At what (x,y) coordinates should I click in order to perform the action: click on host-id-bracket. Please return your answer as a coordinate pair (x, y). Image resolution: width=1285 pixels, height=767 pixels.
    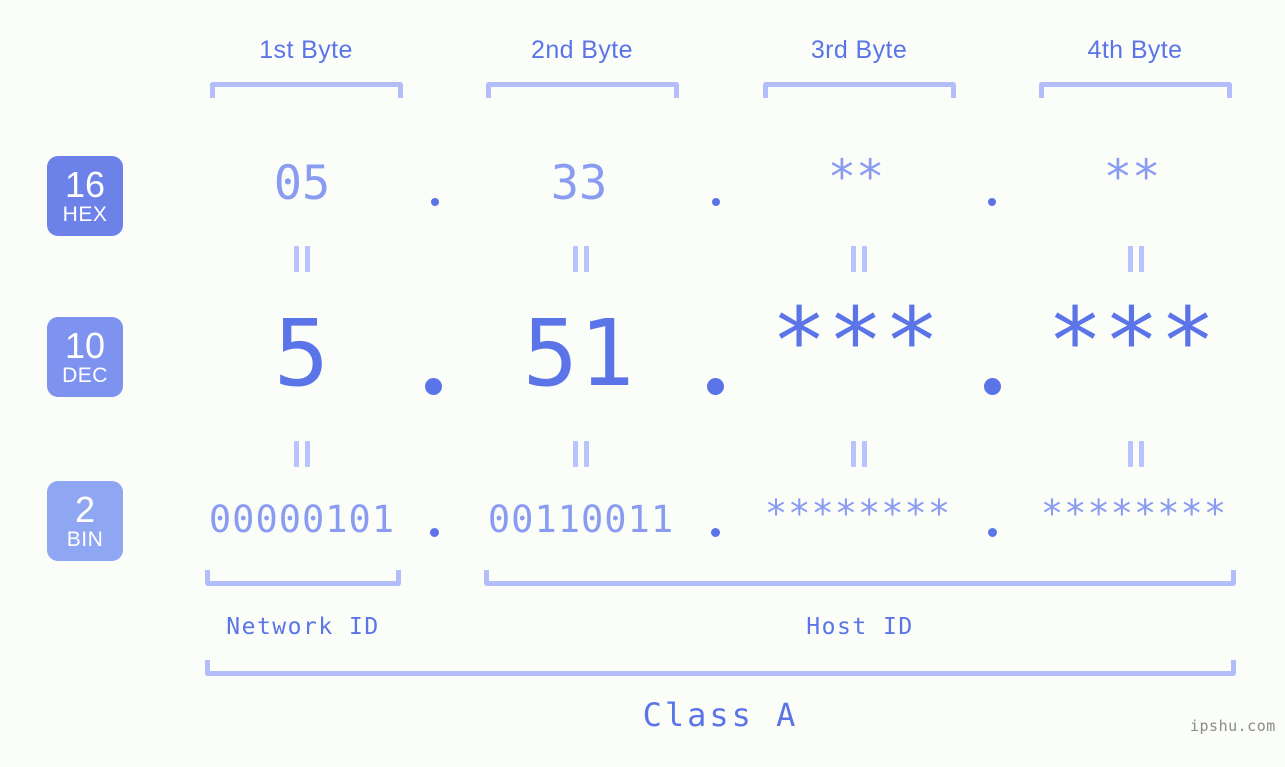
    Looking at the image, I should click on (860, 578).